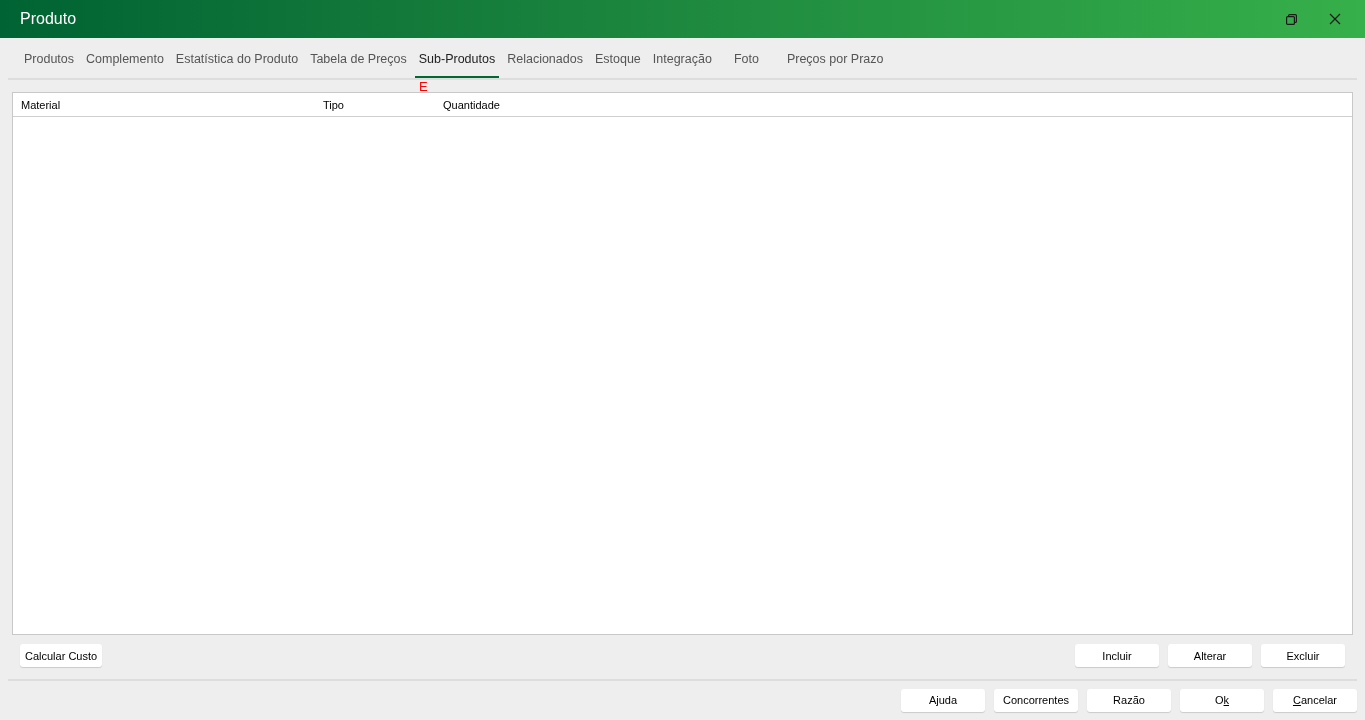 Image resolution: width=1365 pixels, height=720 pixels. What do you see at coordinates (358, 64) in the screenshot?
I see `tab: Tabela de Preços` at bounding box center [358, 64].